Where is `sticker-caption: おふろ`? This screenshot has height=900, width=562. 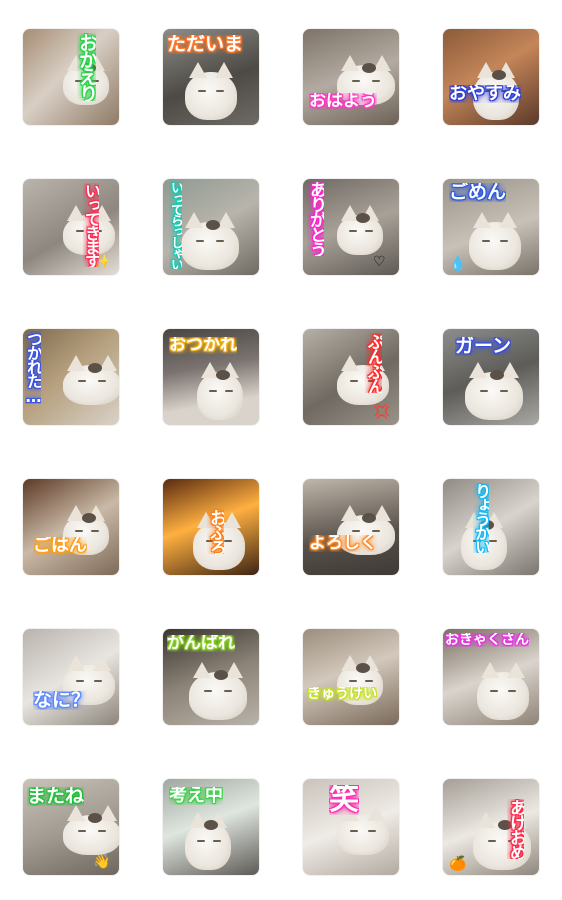 sticker-caption: おふろ is located at coordinates (215, 531).